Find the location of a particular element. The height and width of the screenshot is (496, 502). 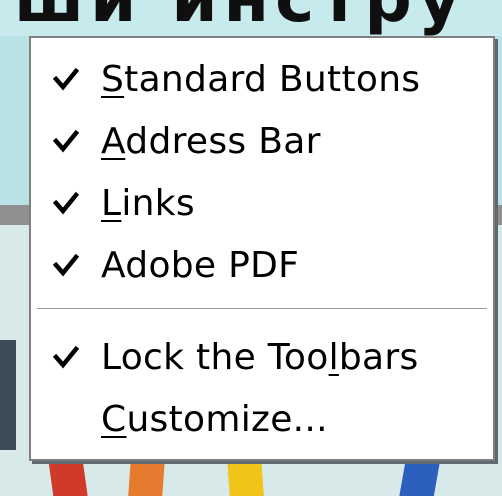

slide-title-band: ши инстру is located at coordinates (251, 18).